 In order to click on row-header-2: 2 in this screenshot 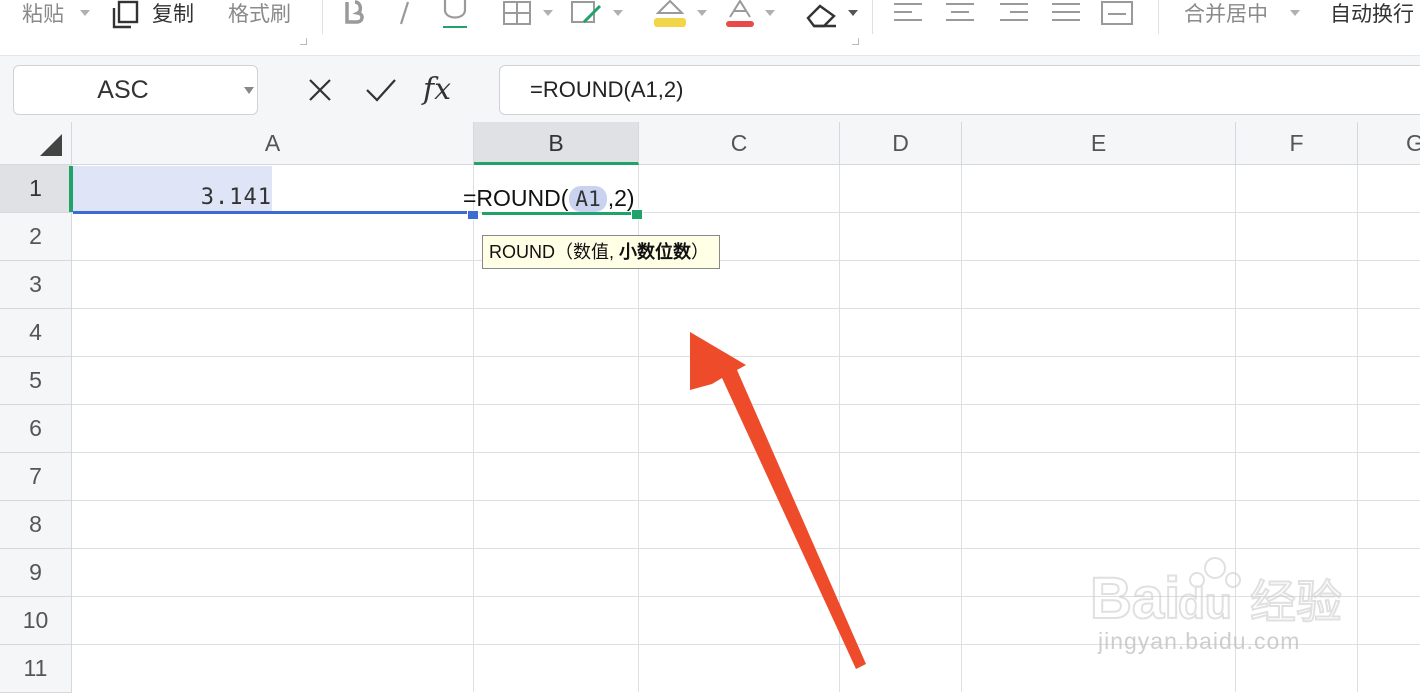, I will do `click(36, 237)`.